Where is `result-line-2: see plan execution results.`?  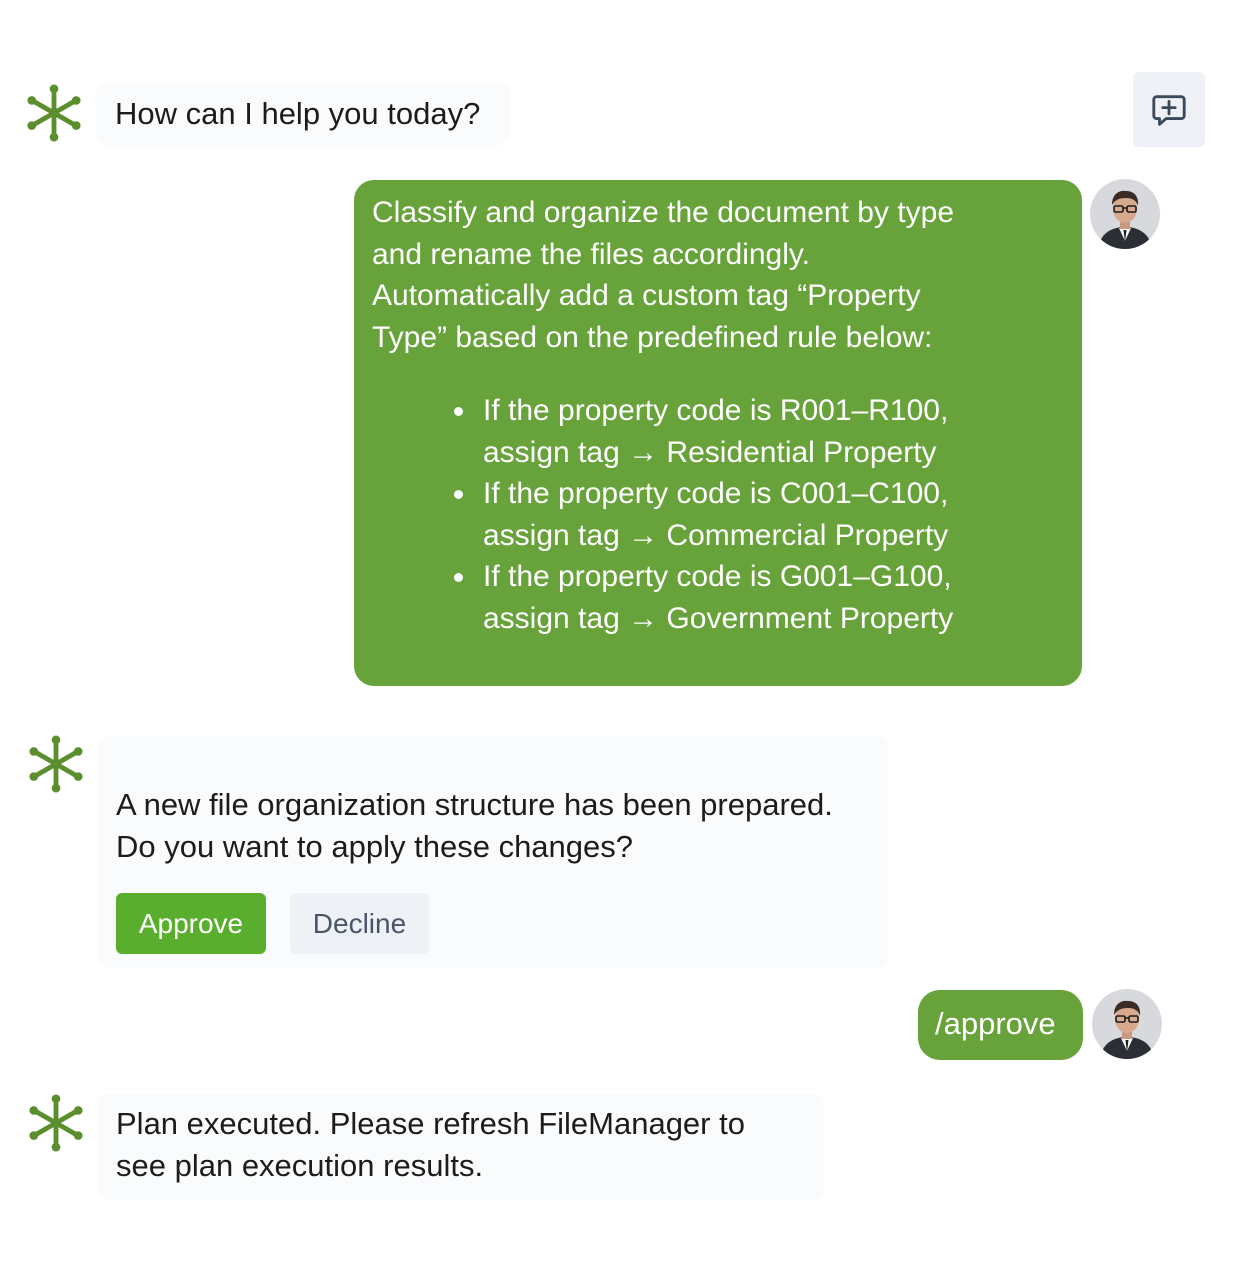 result-line-2: see plan execution results. is located at coordinates (300, 1165).